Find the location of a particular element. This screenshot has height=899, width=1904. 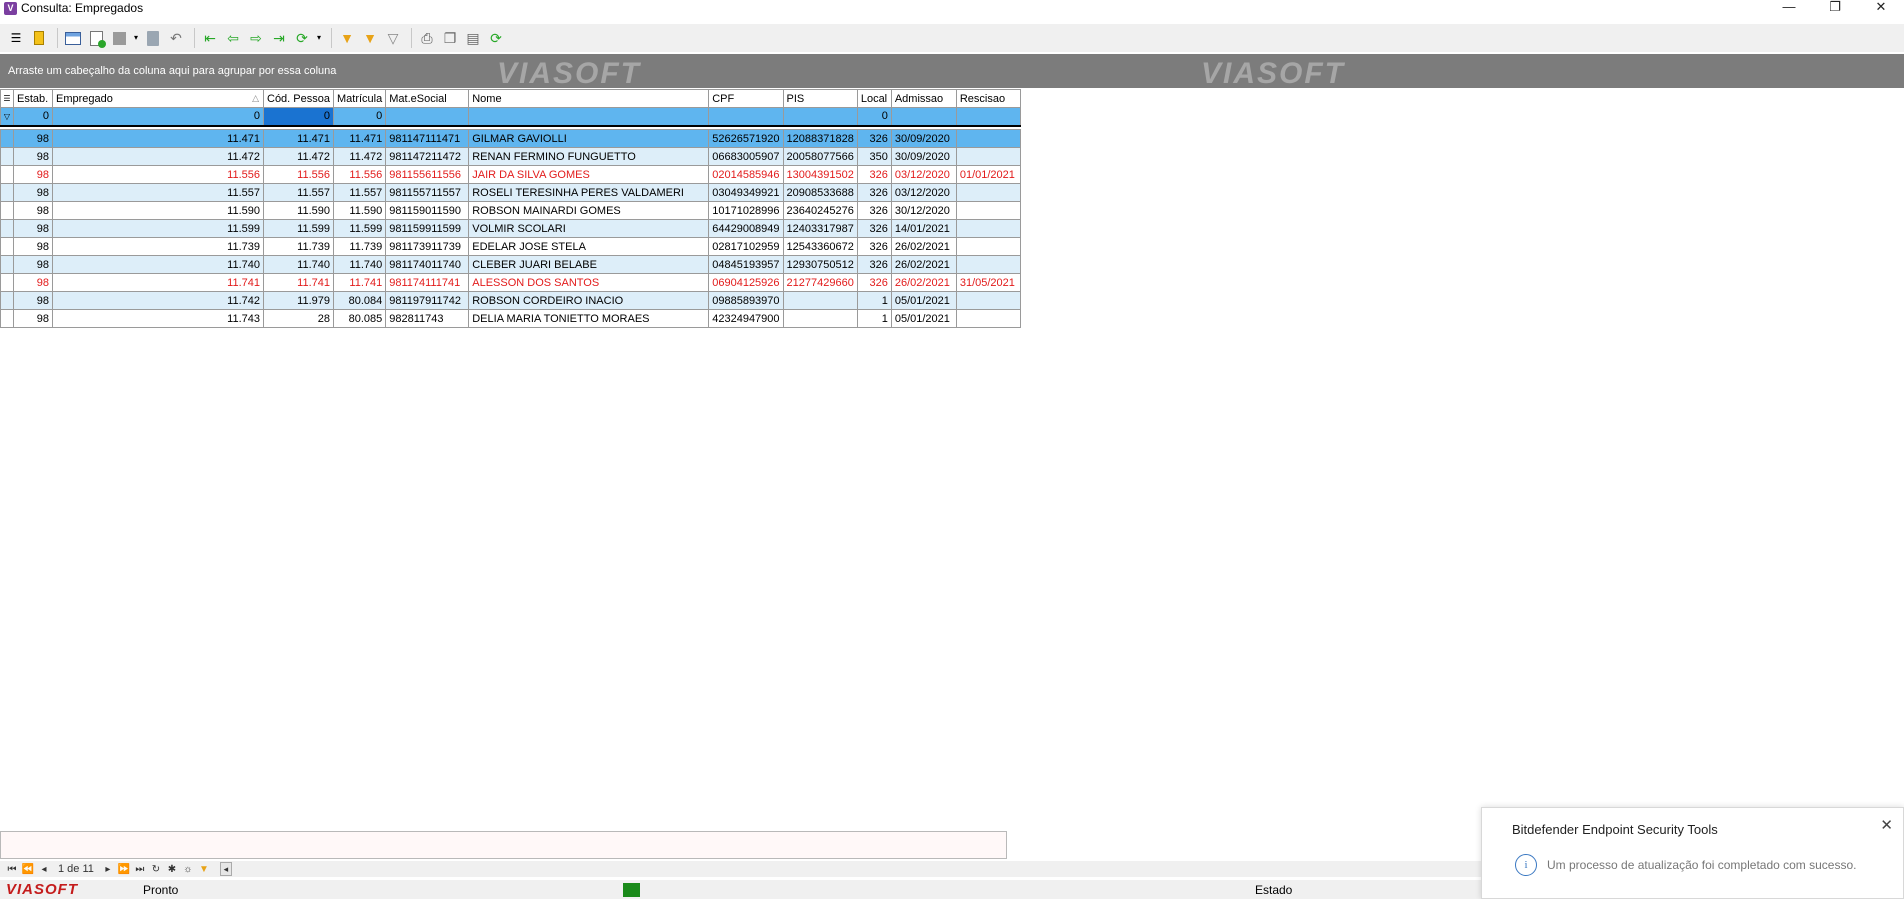

cell-cod: 11.472 is located at coordinates (298, 156).